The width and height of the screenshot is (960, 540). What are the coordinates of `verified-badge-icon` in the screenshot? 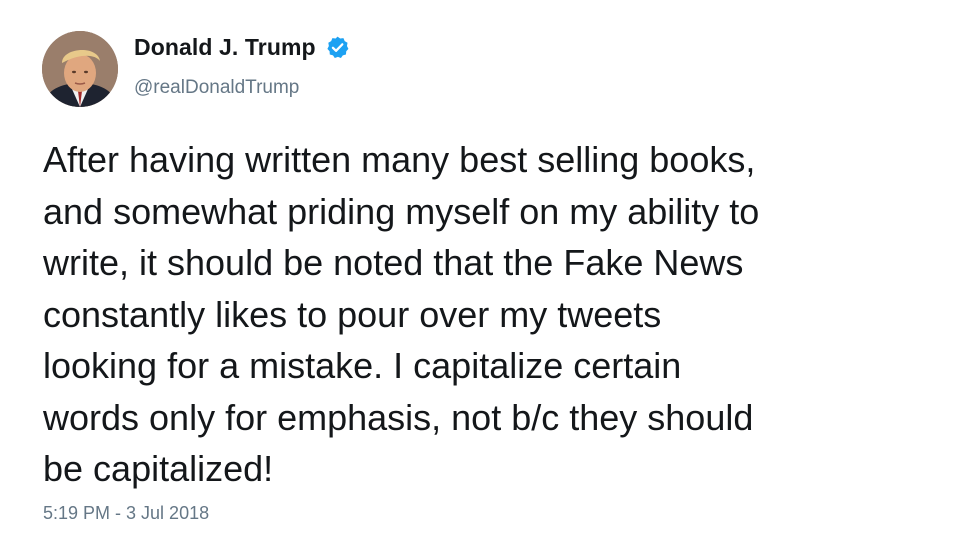 It's located at (337, 47).